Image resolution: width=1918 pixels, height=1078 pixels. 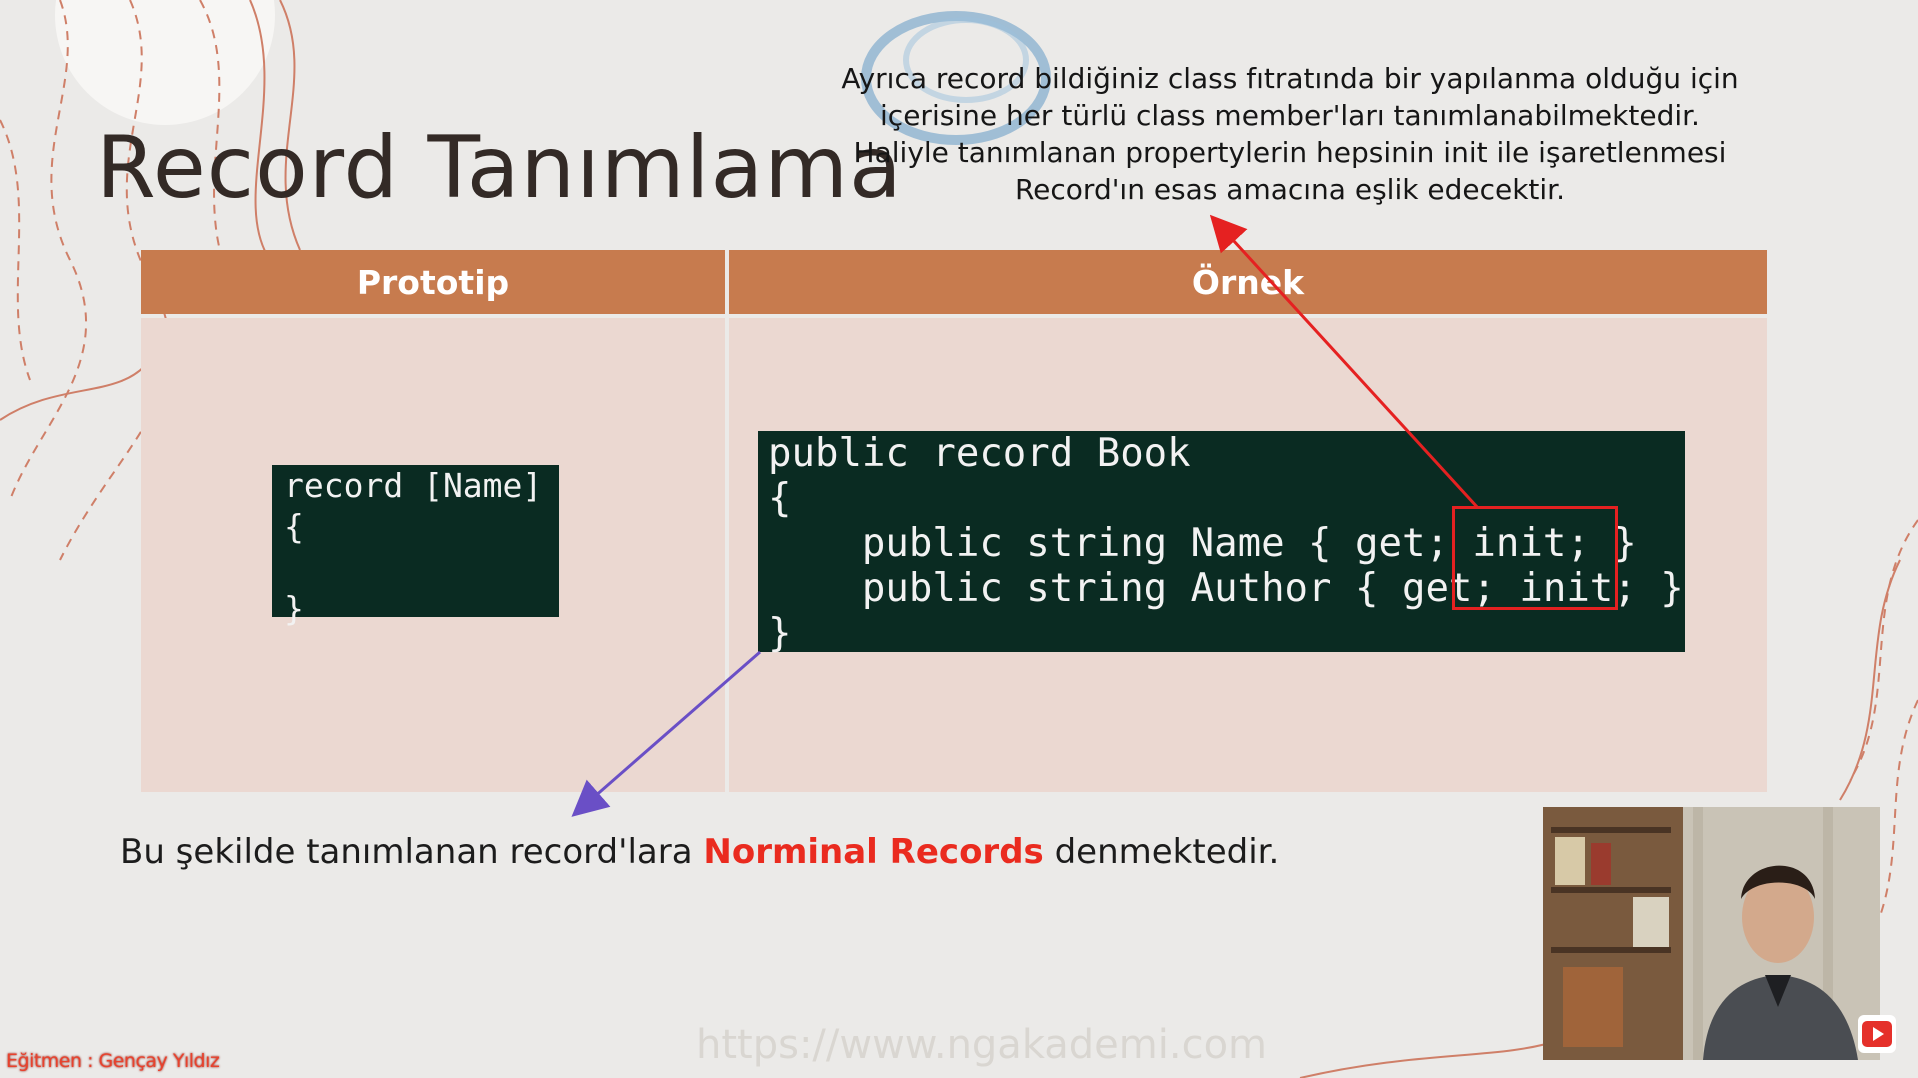 I want to click on arrow-to-note, so click(x=1344, y=362).